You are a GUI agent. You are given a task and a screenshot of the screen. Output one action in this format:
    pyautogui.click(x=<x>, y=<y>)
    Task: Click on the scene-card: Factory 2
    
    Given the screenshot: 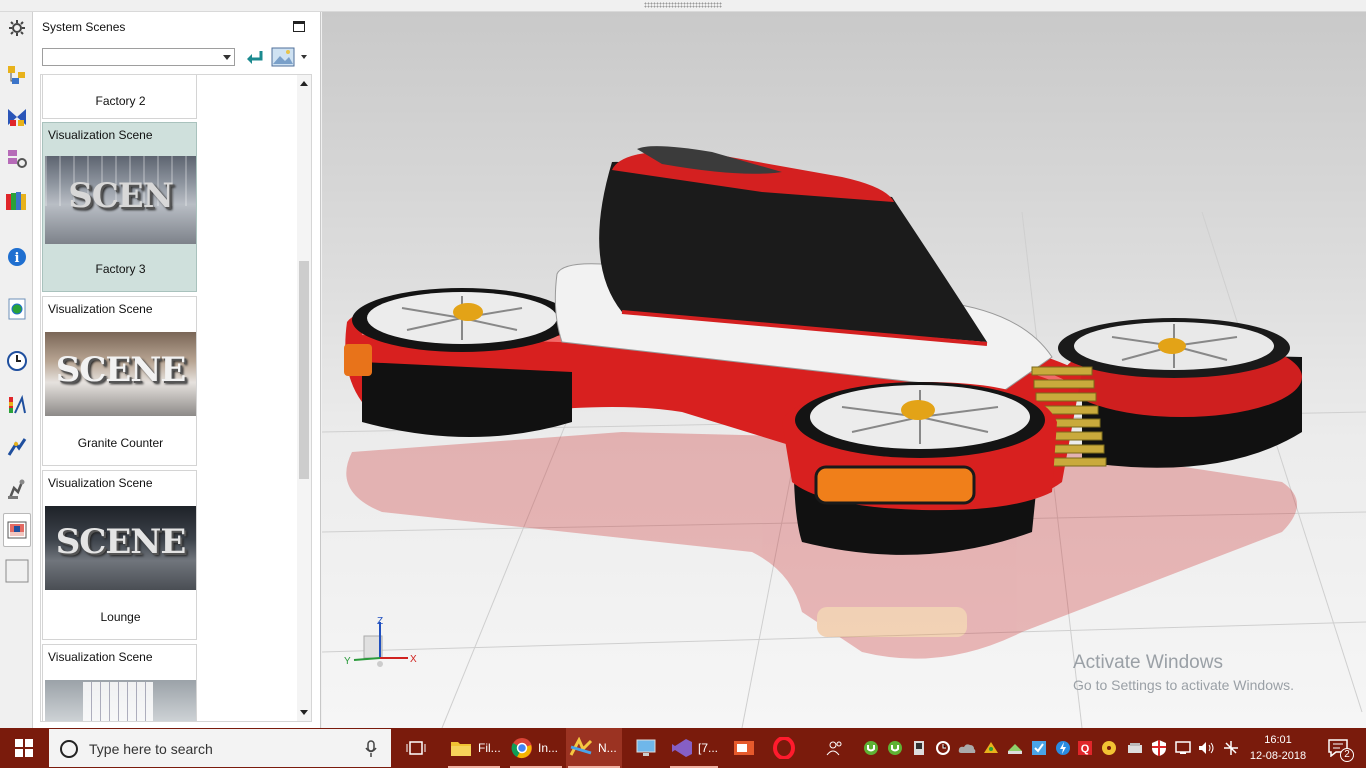 What is the action you would take?
    pyautogui.click(x=119, y=97)
    